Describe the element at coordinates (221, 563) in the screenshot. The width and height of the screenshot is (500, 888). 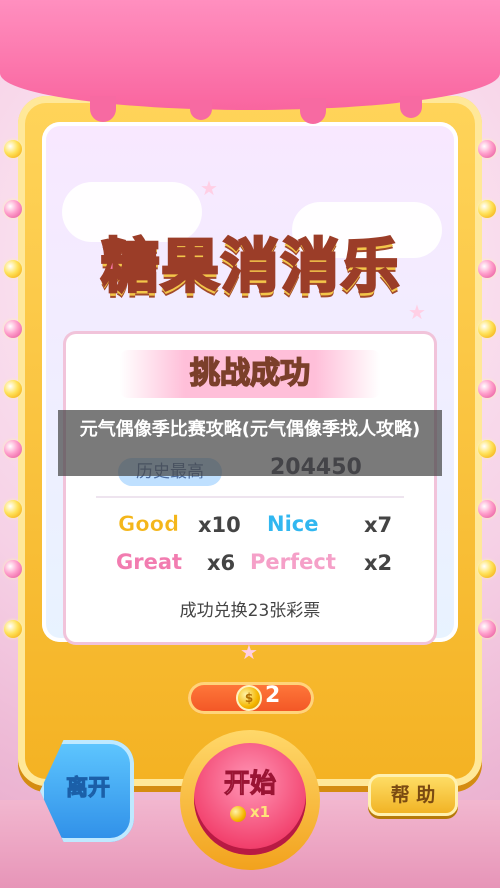
I see `grade-great-multiplier: x6` at that location.